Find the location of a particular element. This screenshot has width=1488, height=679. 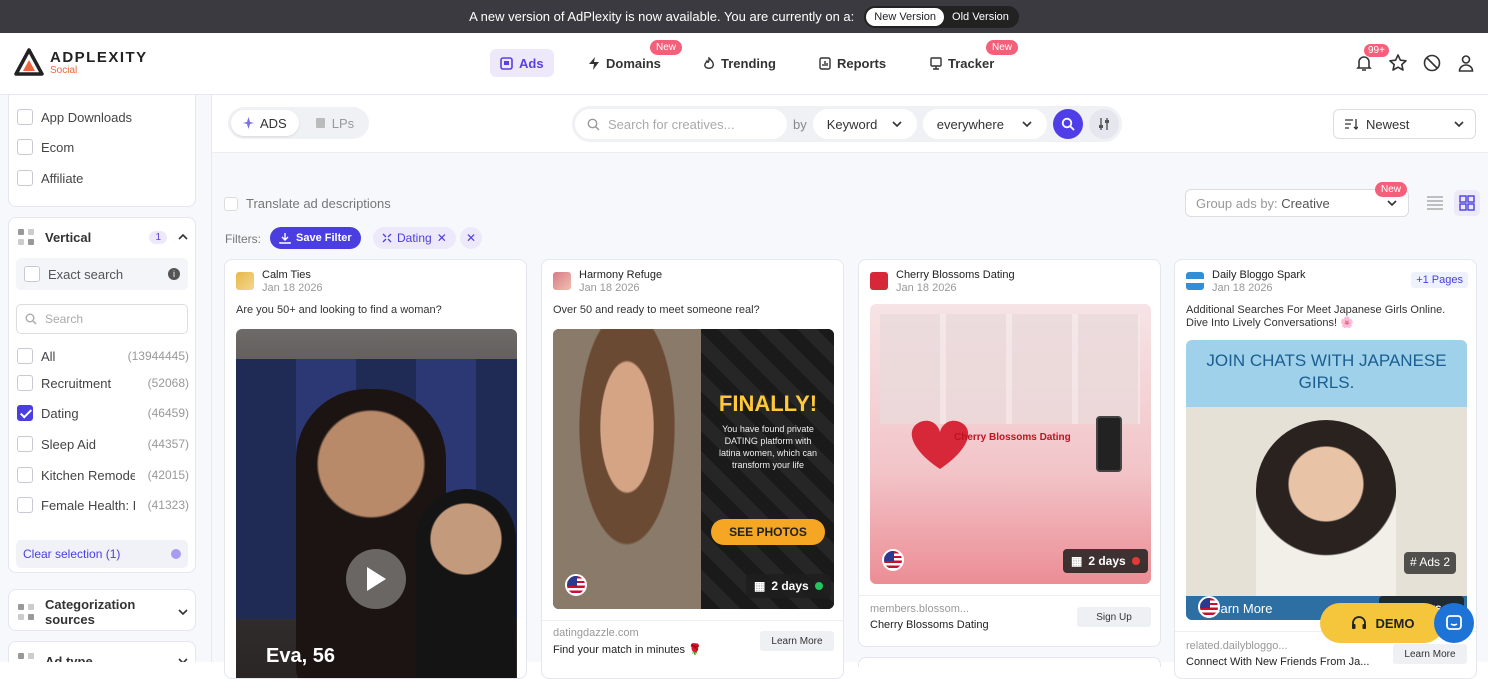

ad-headline: Cherry Blossoms Dating is located at coordinates (929, 625).